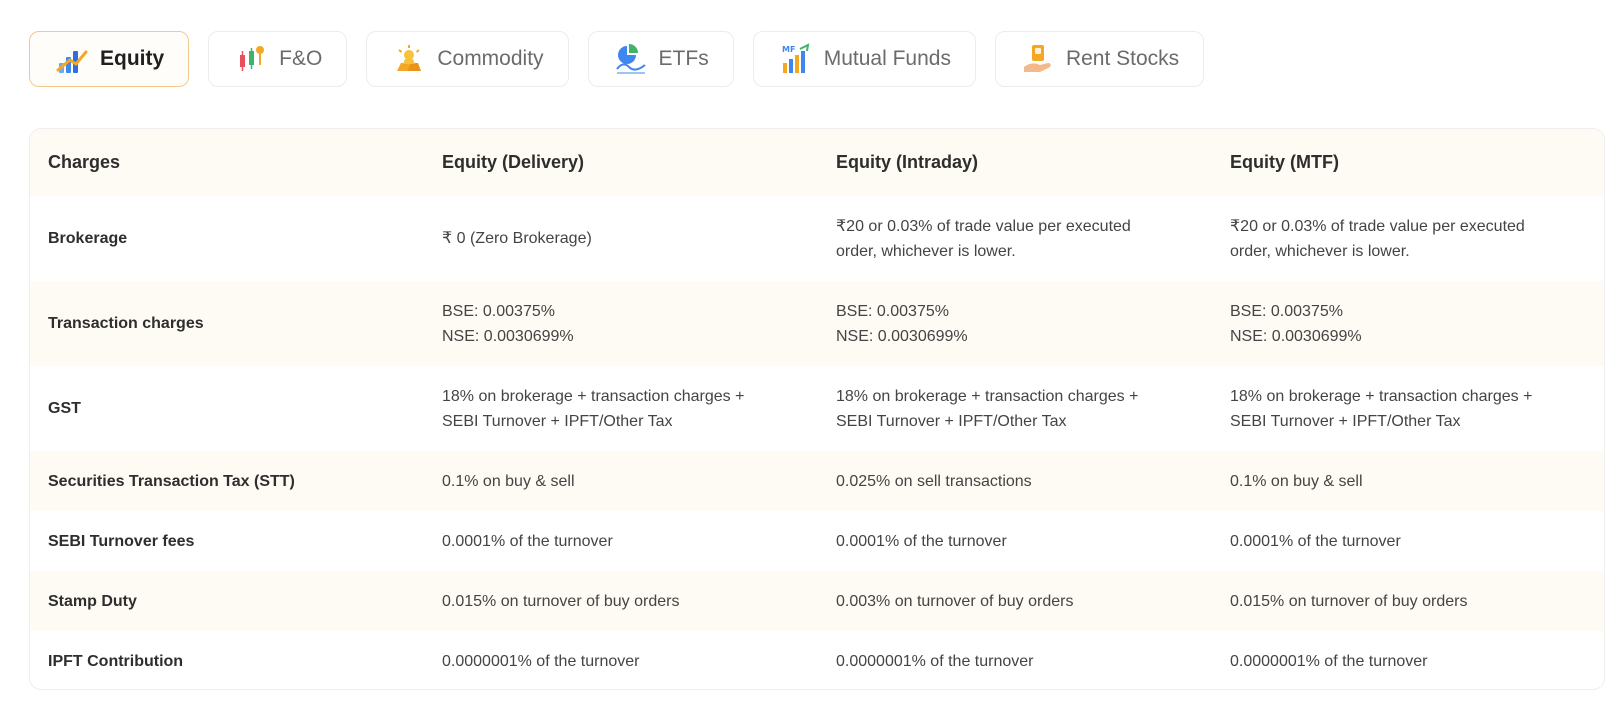  I want to click on mutual-funds-bars-icon: MF, so click(796, 58).